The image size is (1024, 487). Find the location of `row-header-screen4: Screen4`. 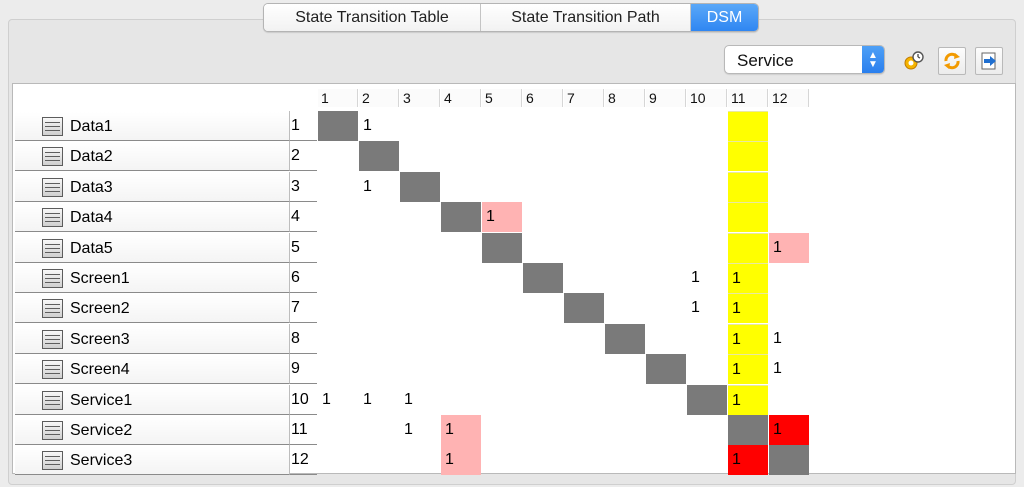

row-header-screen4: Screen4 is located at coordinates (152, 369).